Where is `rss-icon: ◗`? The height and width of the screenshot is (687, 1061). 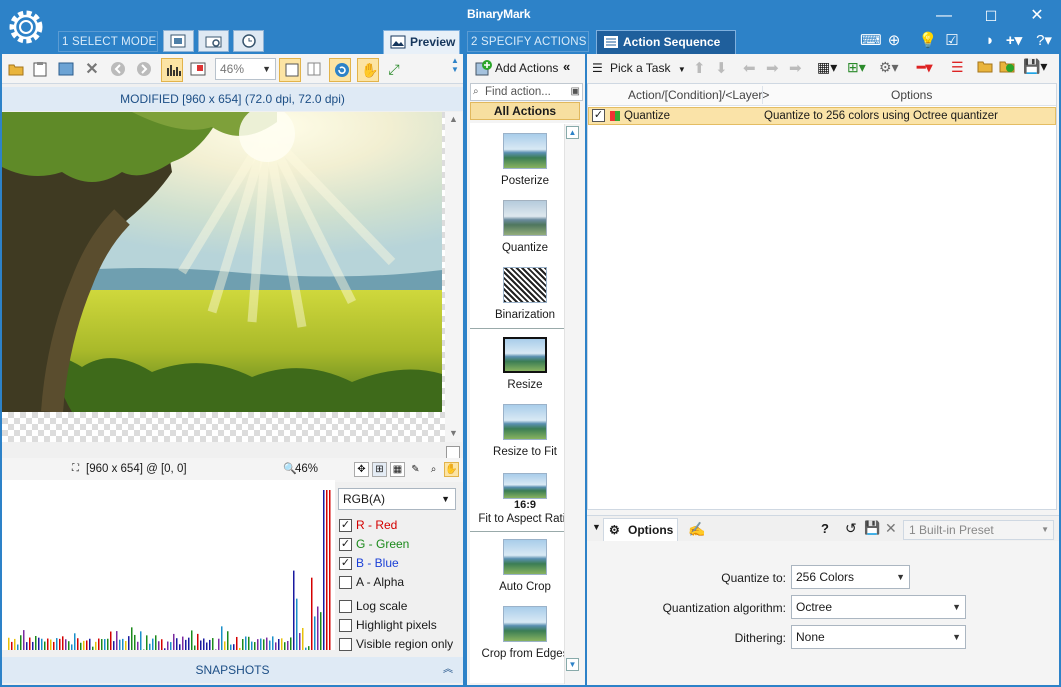 rss-icon: ◗ is located at coordinates (990, 41).